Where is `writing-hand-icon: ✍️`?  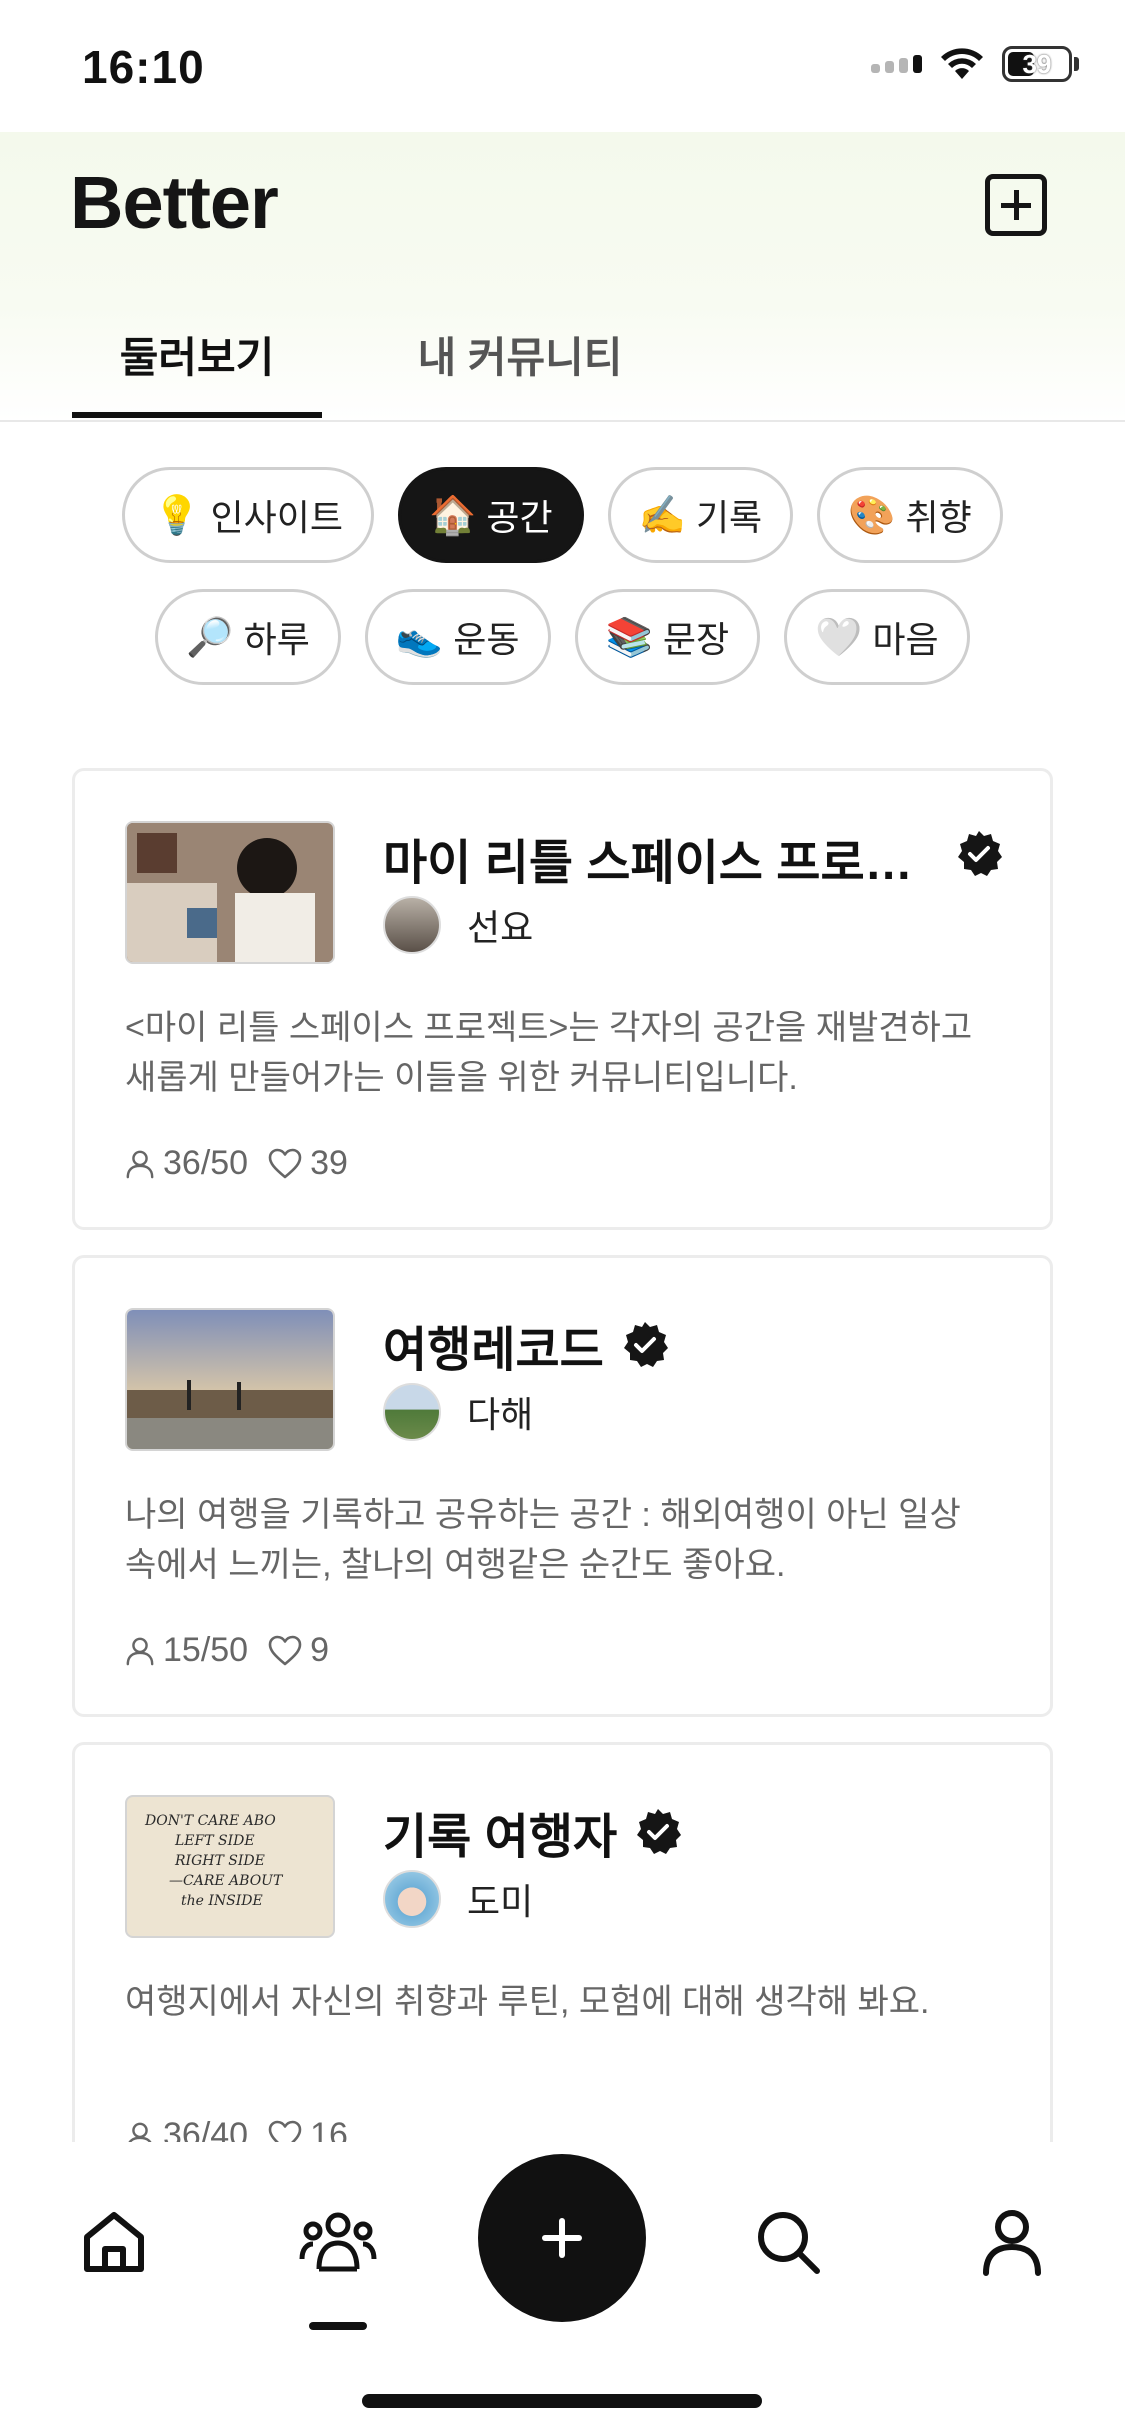 writing-hand-icon: ✍️ is located at coordinates (662, 514).